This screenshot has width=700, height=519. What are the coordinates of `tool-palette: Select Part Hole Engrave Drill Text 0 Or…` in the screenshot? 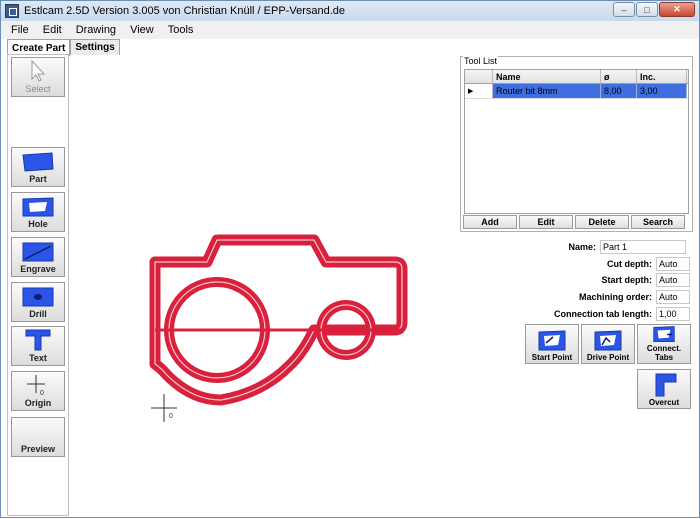 It's located at (38, 285).